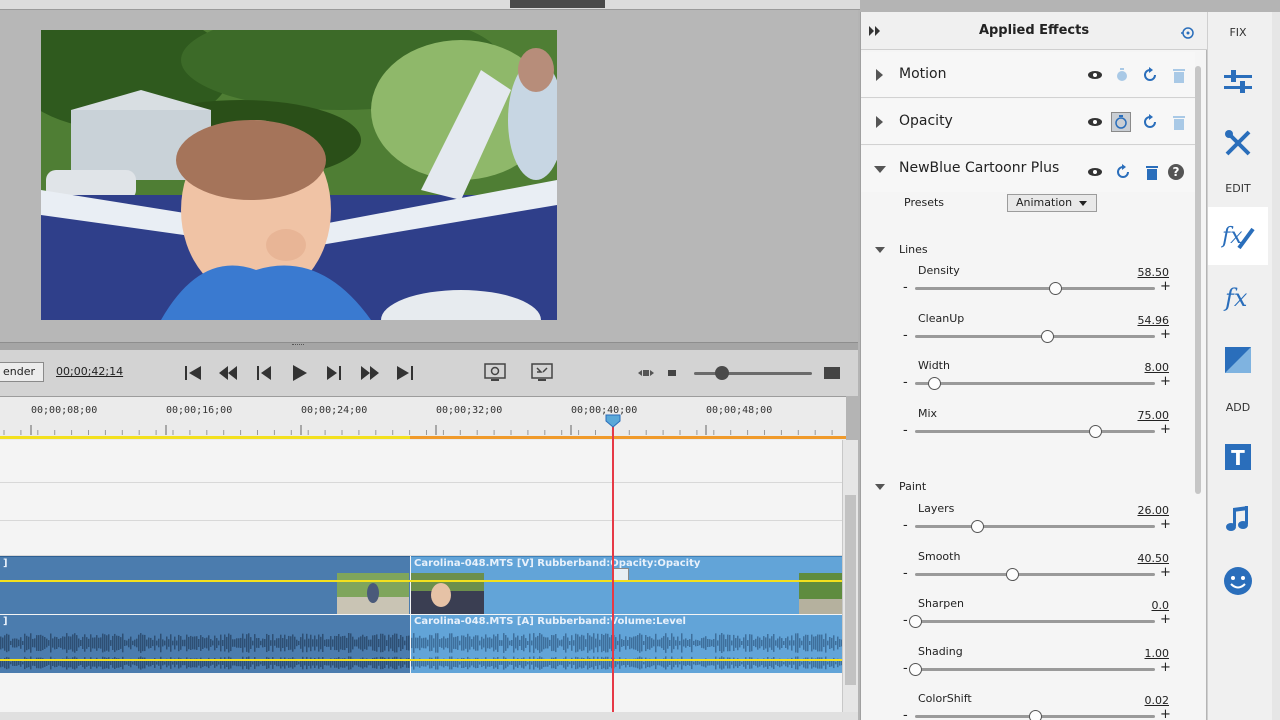 The width and height of the screenshot is (1280, 720). Describe the element at coordinates (205, 585) in the screenshot. I see `video-clip-left: ]` at that location.